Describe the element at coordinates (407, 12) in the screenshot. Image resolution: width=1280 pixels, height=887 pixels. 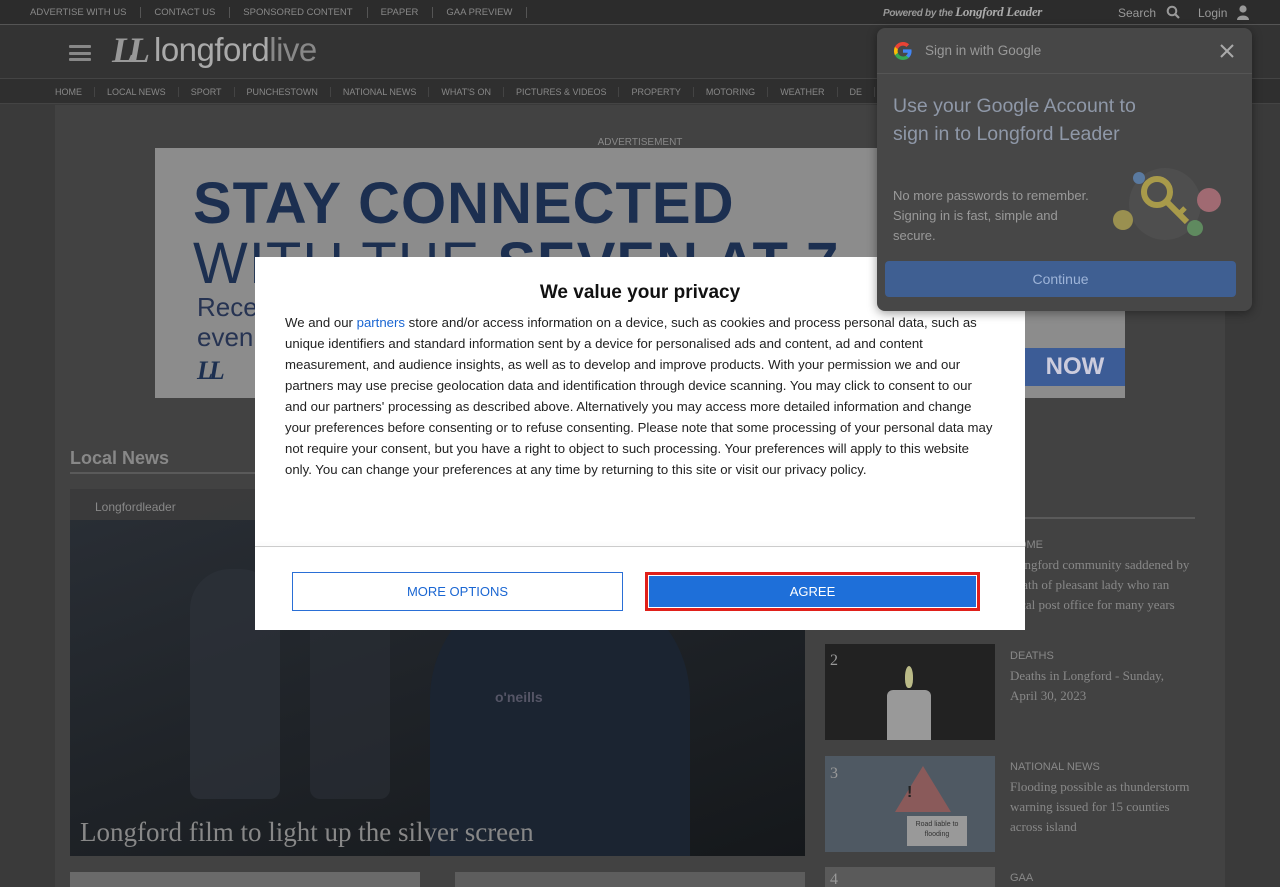
I see `link-epaper: EPAPER` at that location.